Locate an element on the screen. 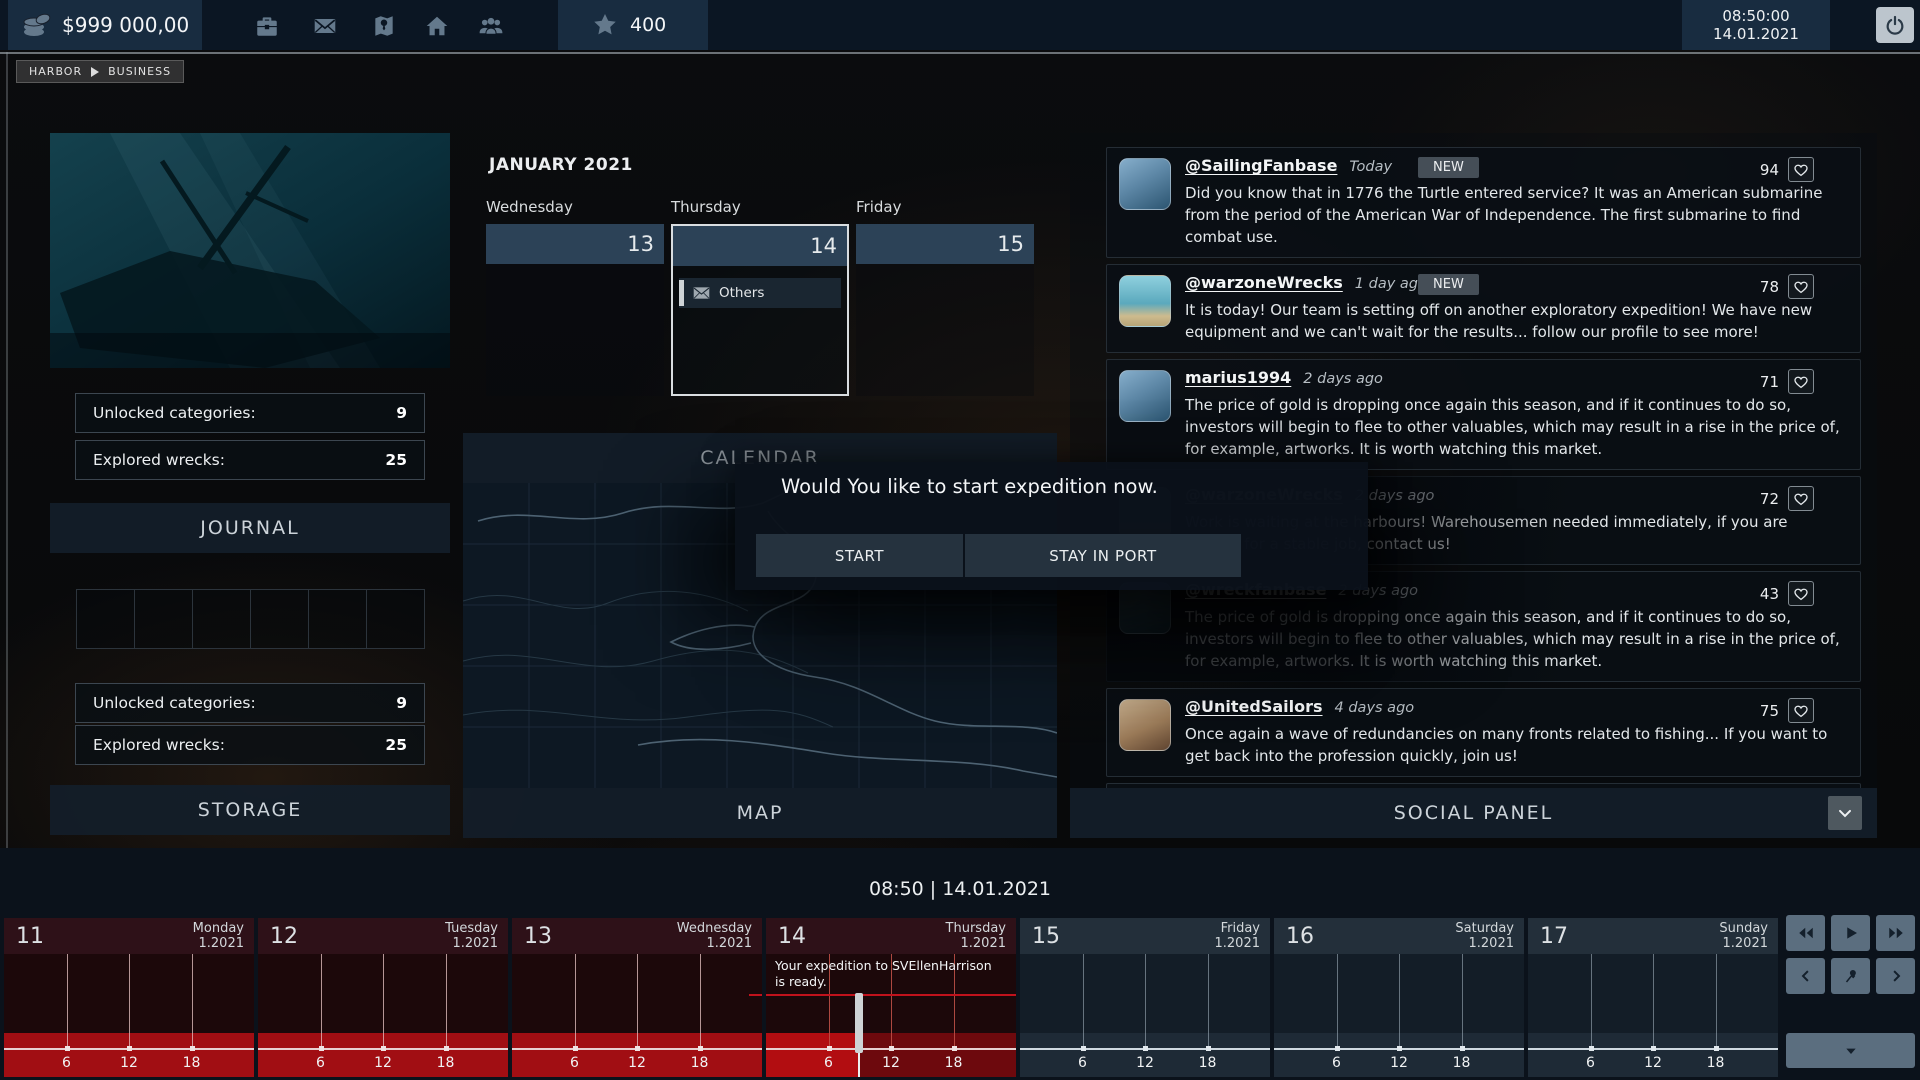  timeline-day: 17 Sunday 1.2021 6 12 18 is located at coordinates (1653, 997).